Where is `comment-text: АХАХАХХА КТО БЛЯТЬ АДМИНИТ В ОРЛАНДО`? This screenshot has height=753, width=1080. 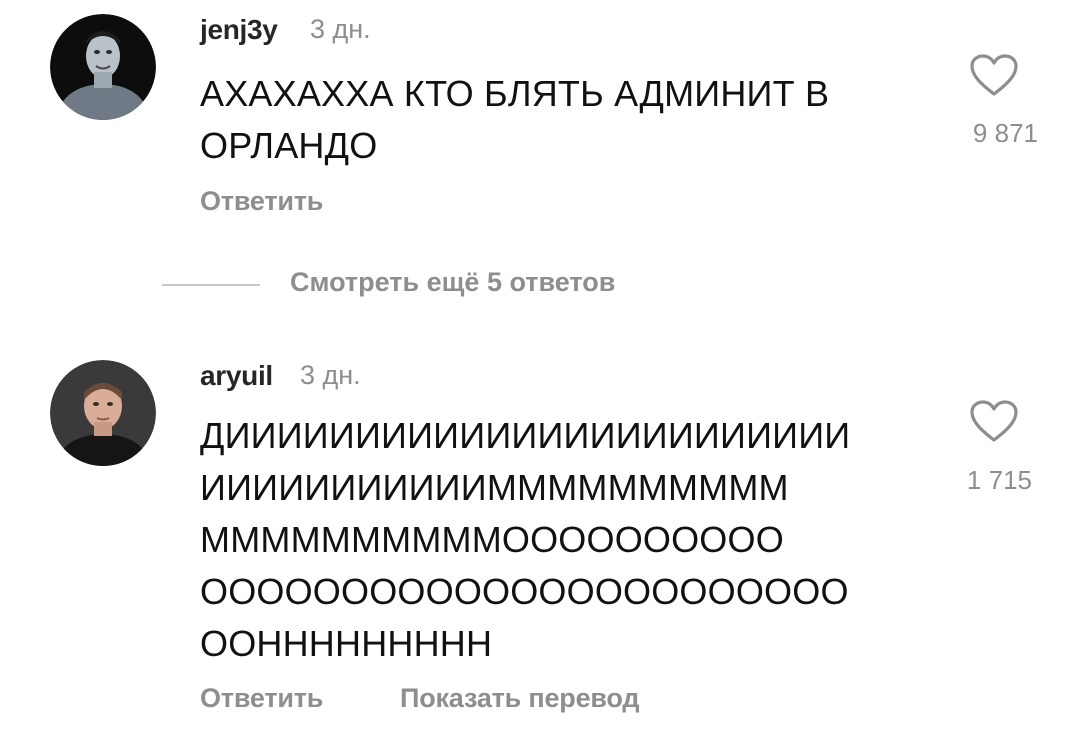 comment-text: АХАХАХХА КТО БЛЯТЬ АДМИНИТ В ОРЛАНДО is located at coordinates (515, 119).